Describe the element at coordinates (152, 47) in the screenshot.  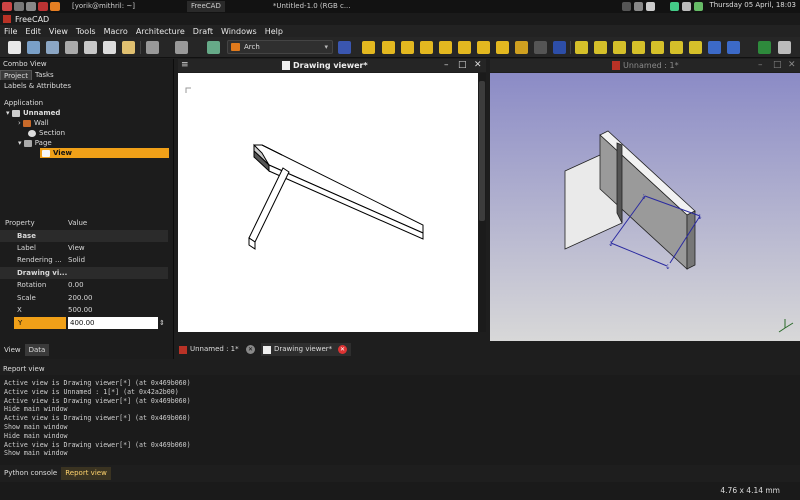
I see `undo-icon` at that location.